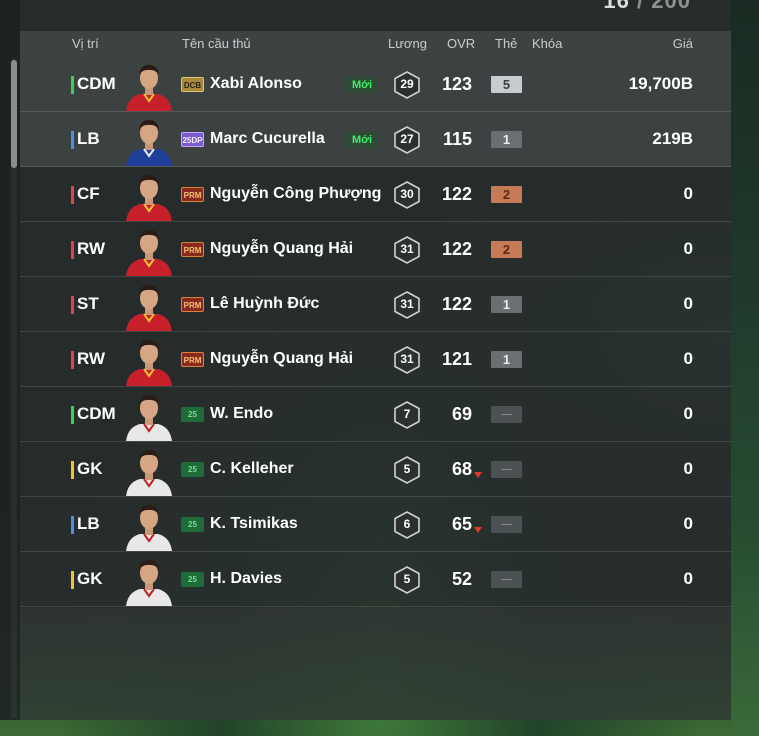 This screenshot has width=759, height=736. I want to click on player-row: RW PRM Nguyễn Quang Hải 31 121 1 0, so click(375, 359).